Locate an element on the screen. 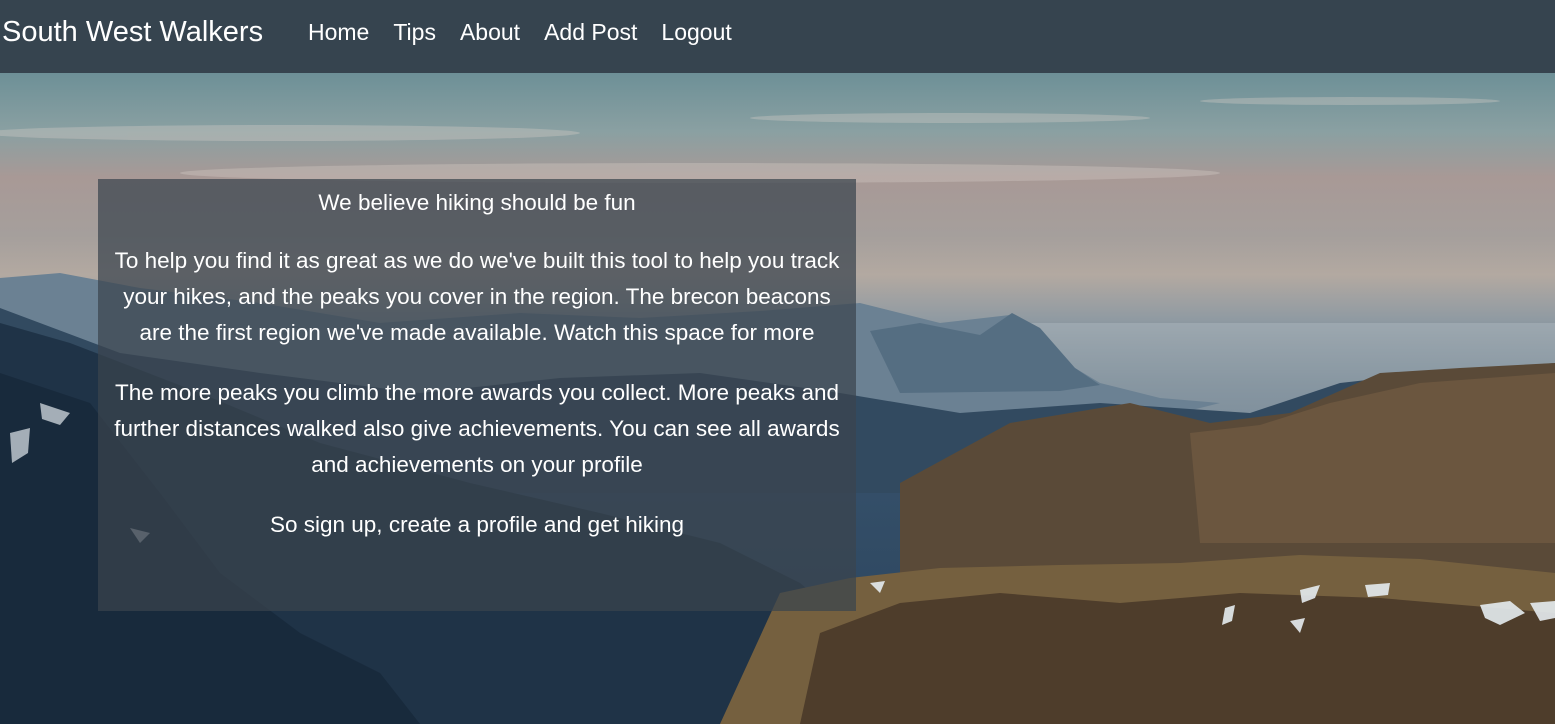  nav-item-logout: Logout is located at coordinates (696, 32).